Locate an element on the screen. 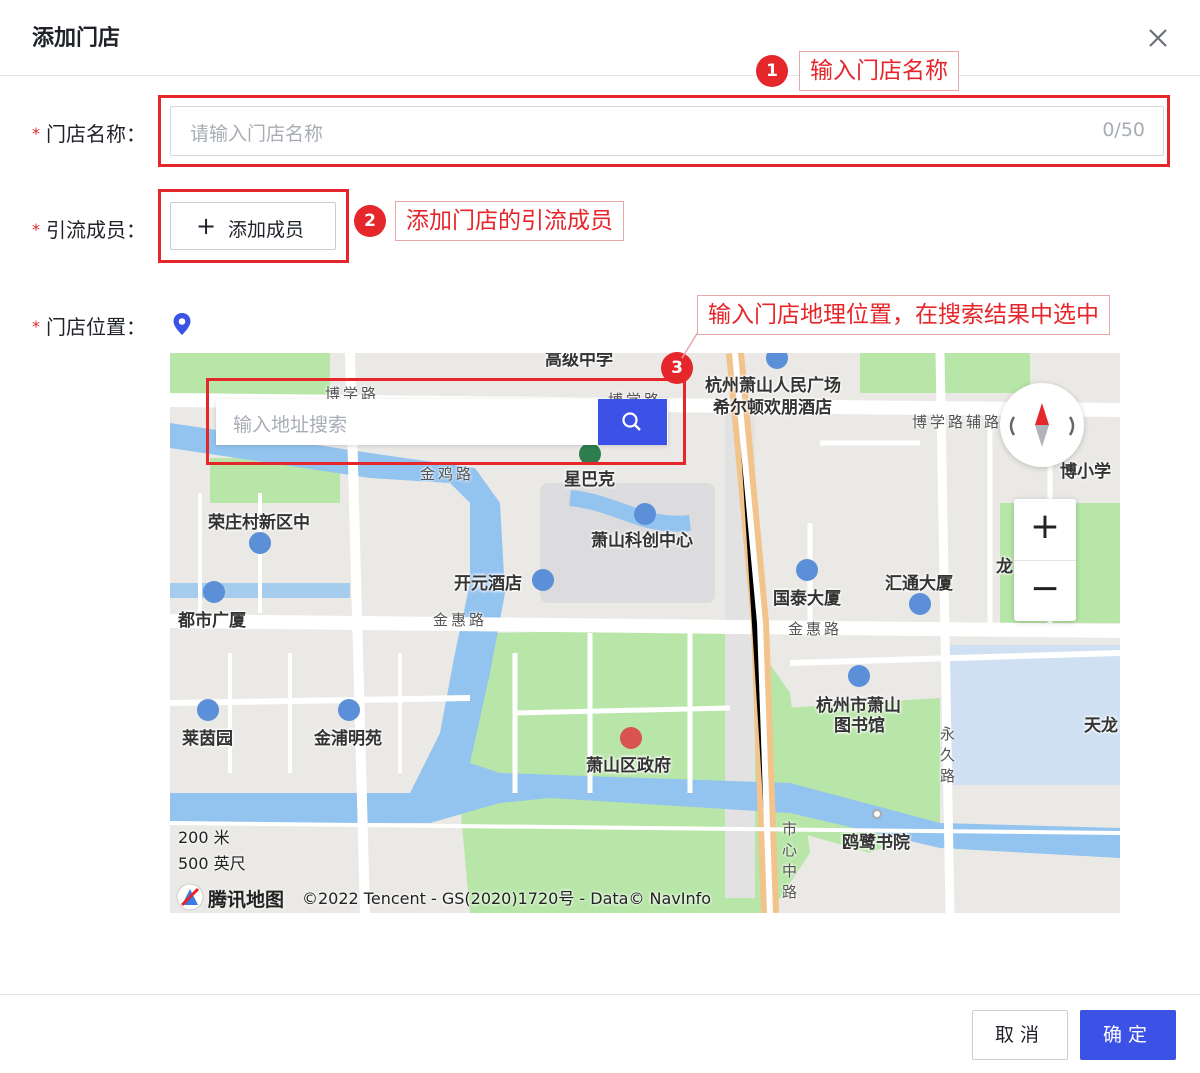 This screenshot has width=1200, height=1073. annotation-badge-2: 2 is located at coordinates (370, 221).